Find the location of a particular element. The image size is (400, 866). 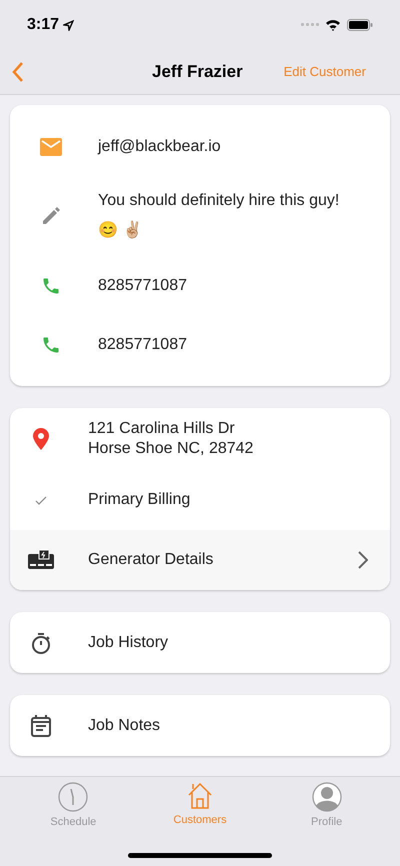

clock-icon is located at coordinates (73, 797).